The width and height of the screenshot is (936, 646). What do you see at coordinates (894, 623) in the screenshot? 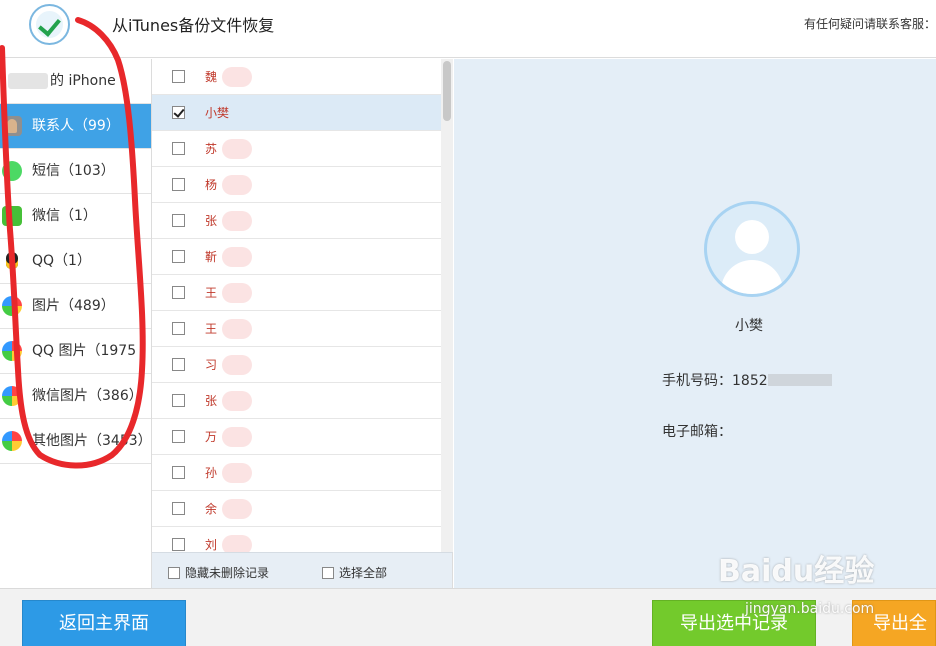
I see `export-all-button: 导出全` at bounding box center [894, 623].